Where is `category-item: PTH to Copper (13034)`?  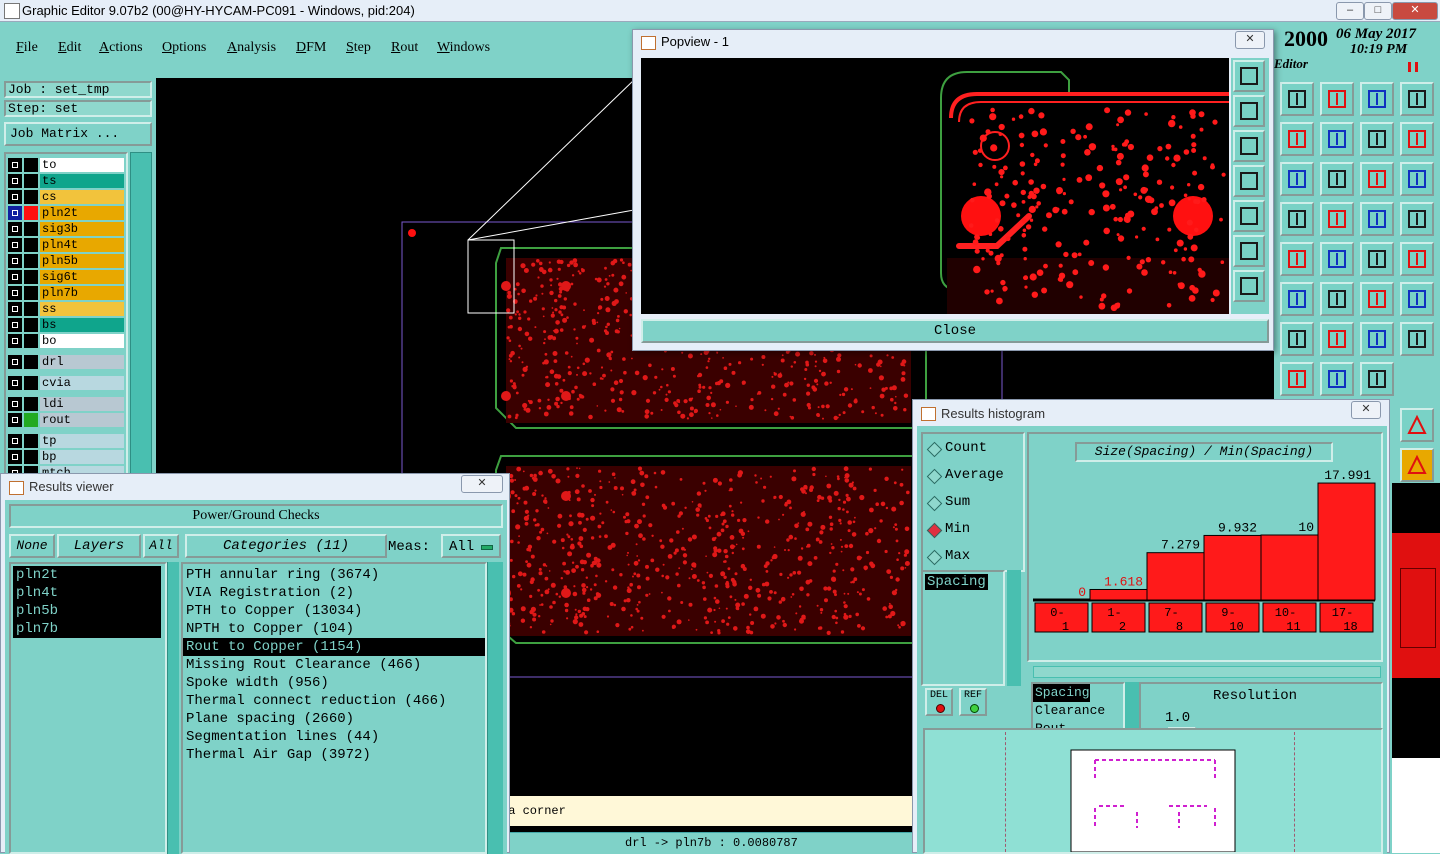 category-item: PTH to Copper (13034) is located at coordinates (334, 611).